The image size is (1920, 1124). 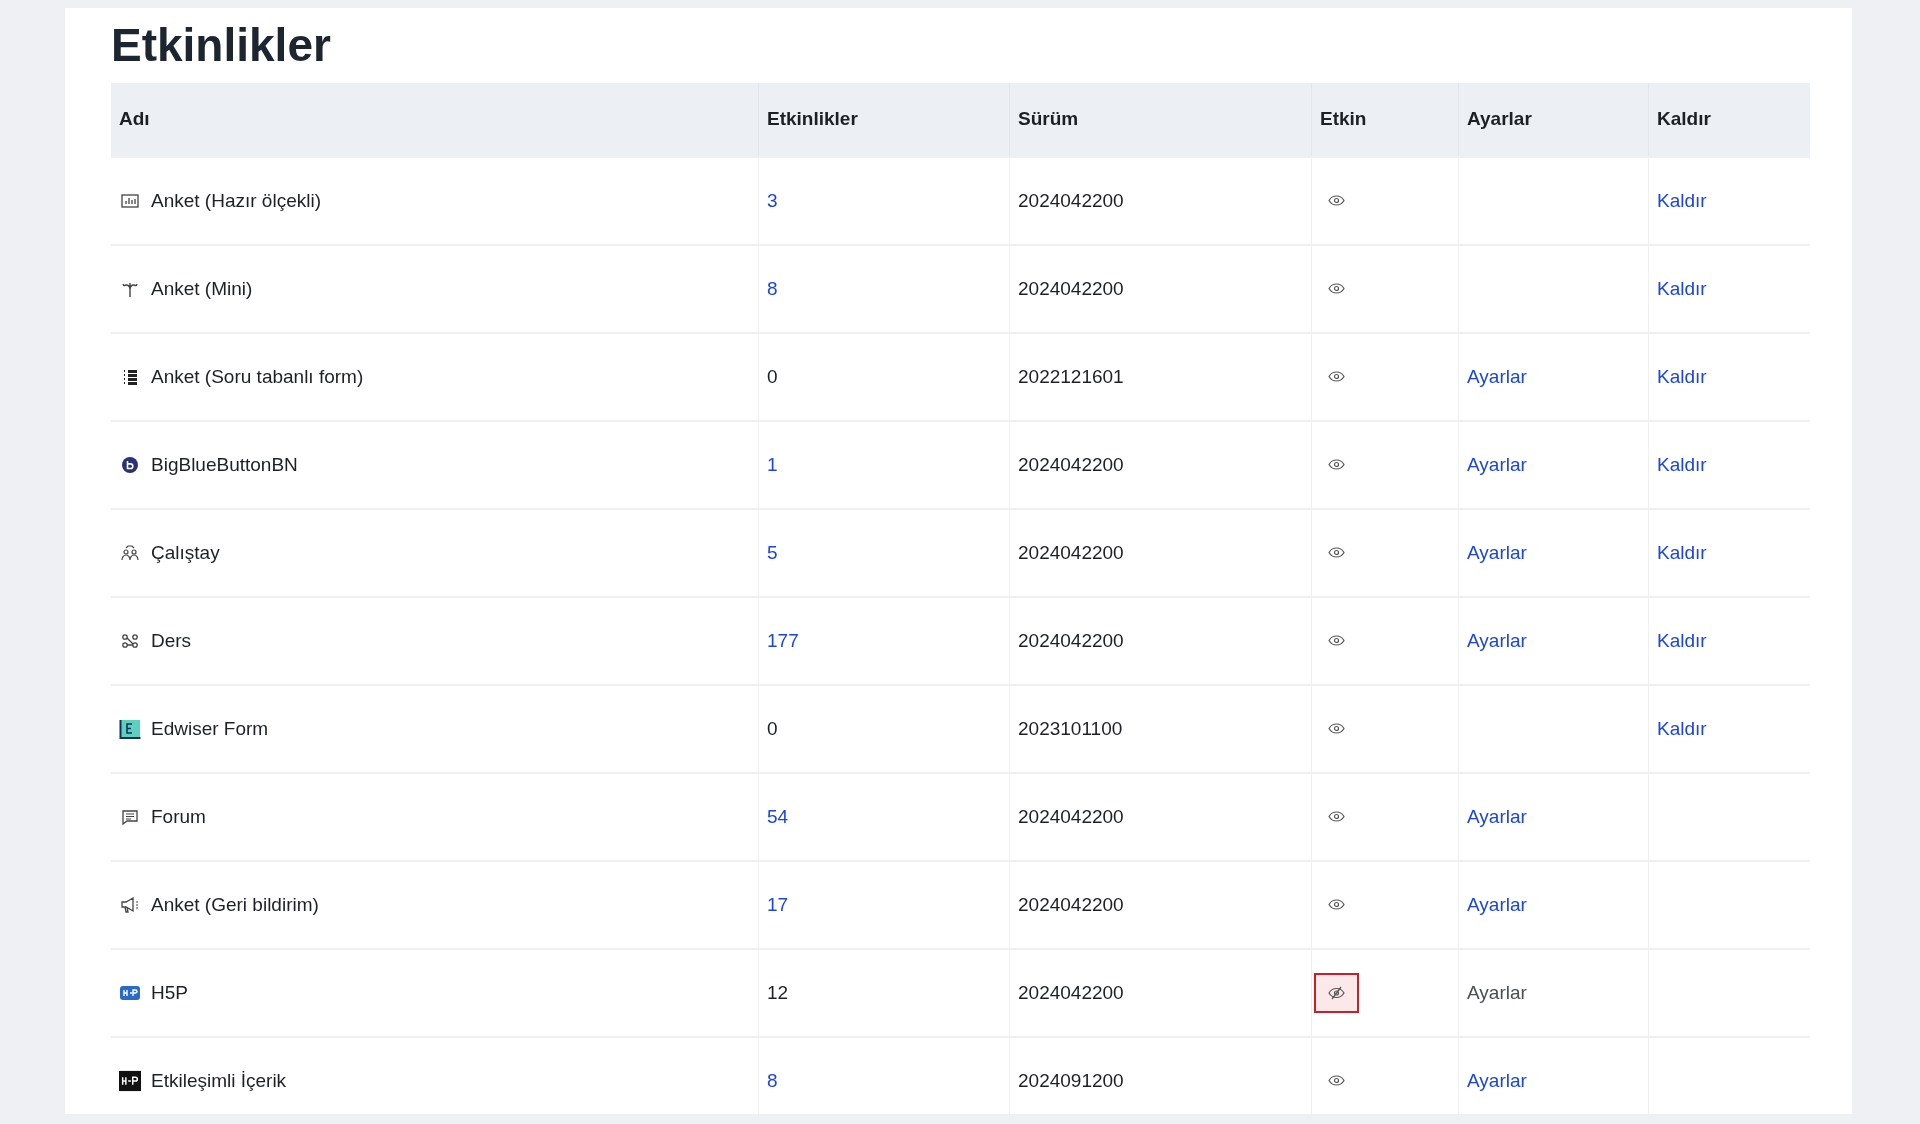 I want to click on activity-count-link: 1, so click(x=772, y=464).